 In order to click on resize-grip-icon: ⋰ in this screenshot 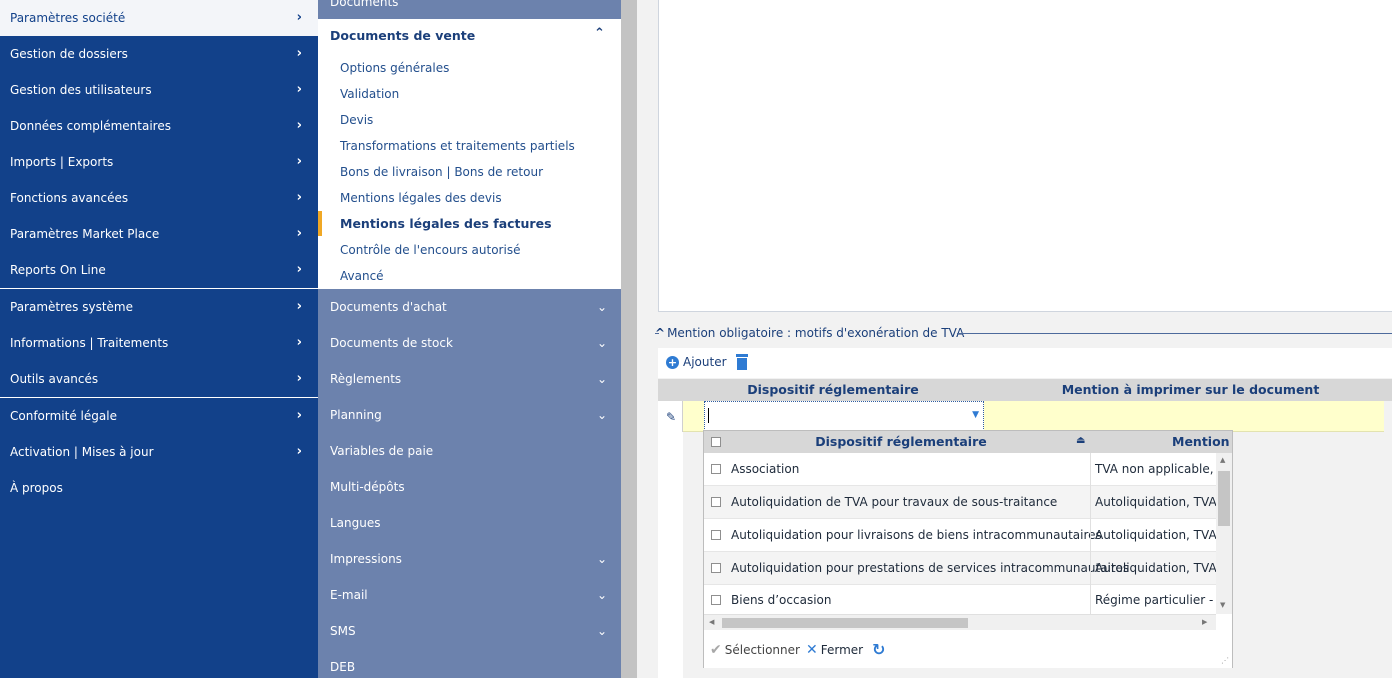, I will do `click(1225, 660)`.